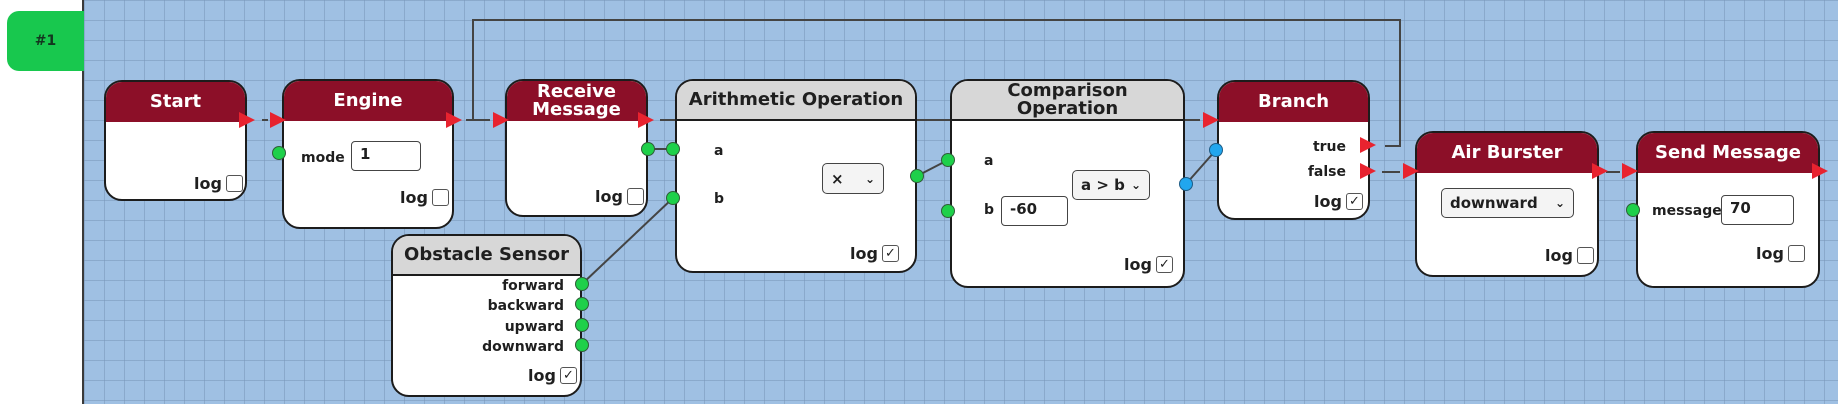 This screenshot has height=404, width=1838. What do you see at coordinates (533, 286) in the screenshot?
I see `output-forward-label: forward` at bounding box center [533, 286].